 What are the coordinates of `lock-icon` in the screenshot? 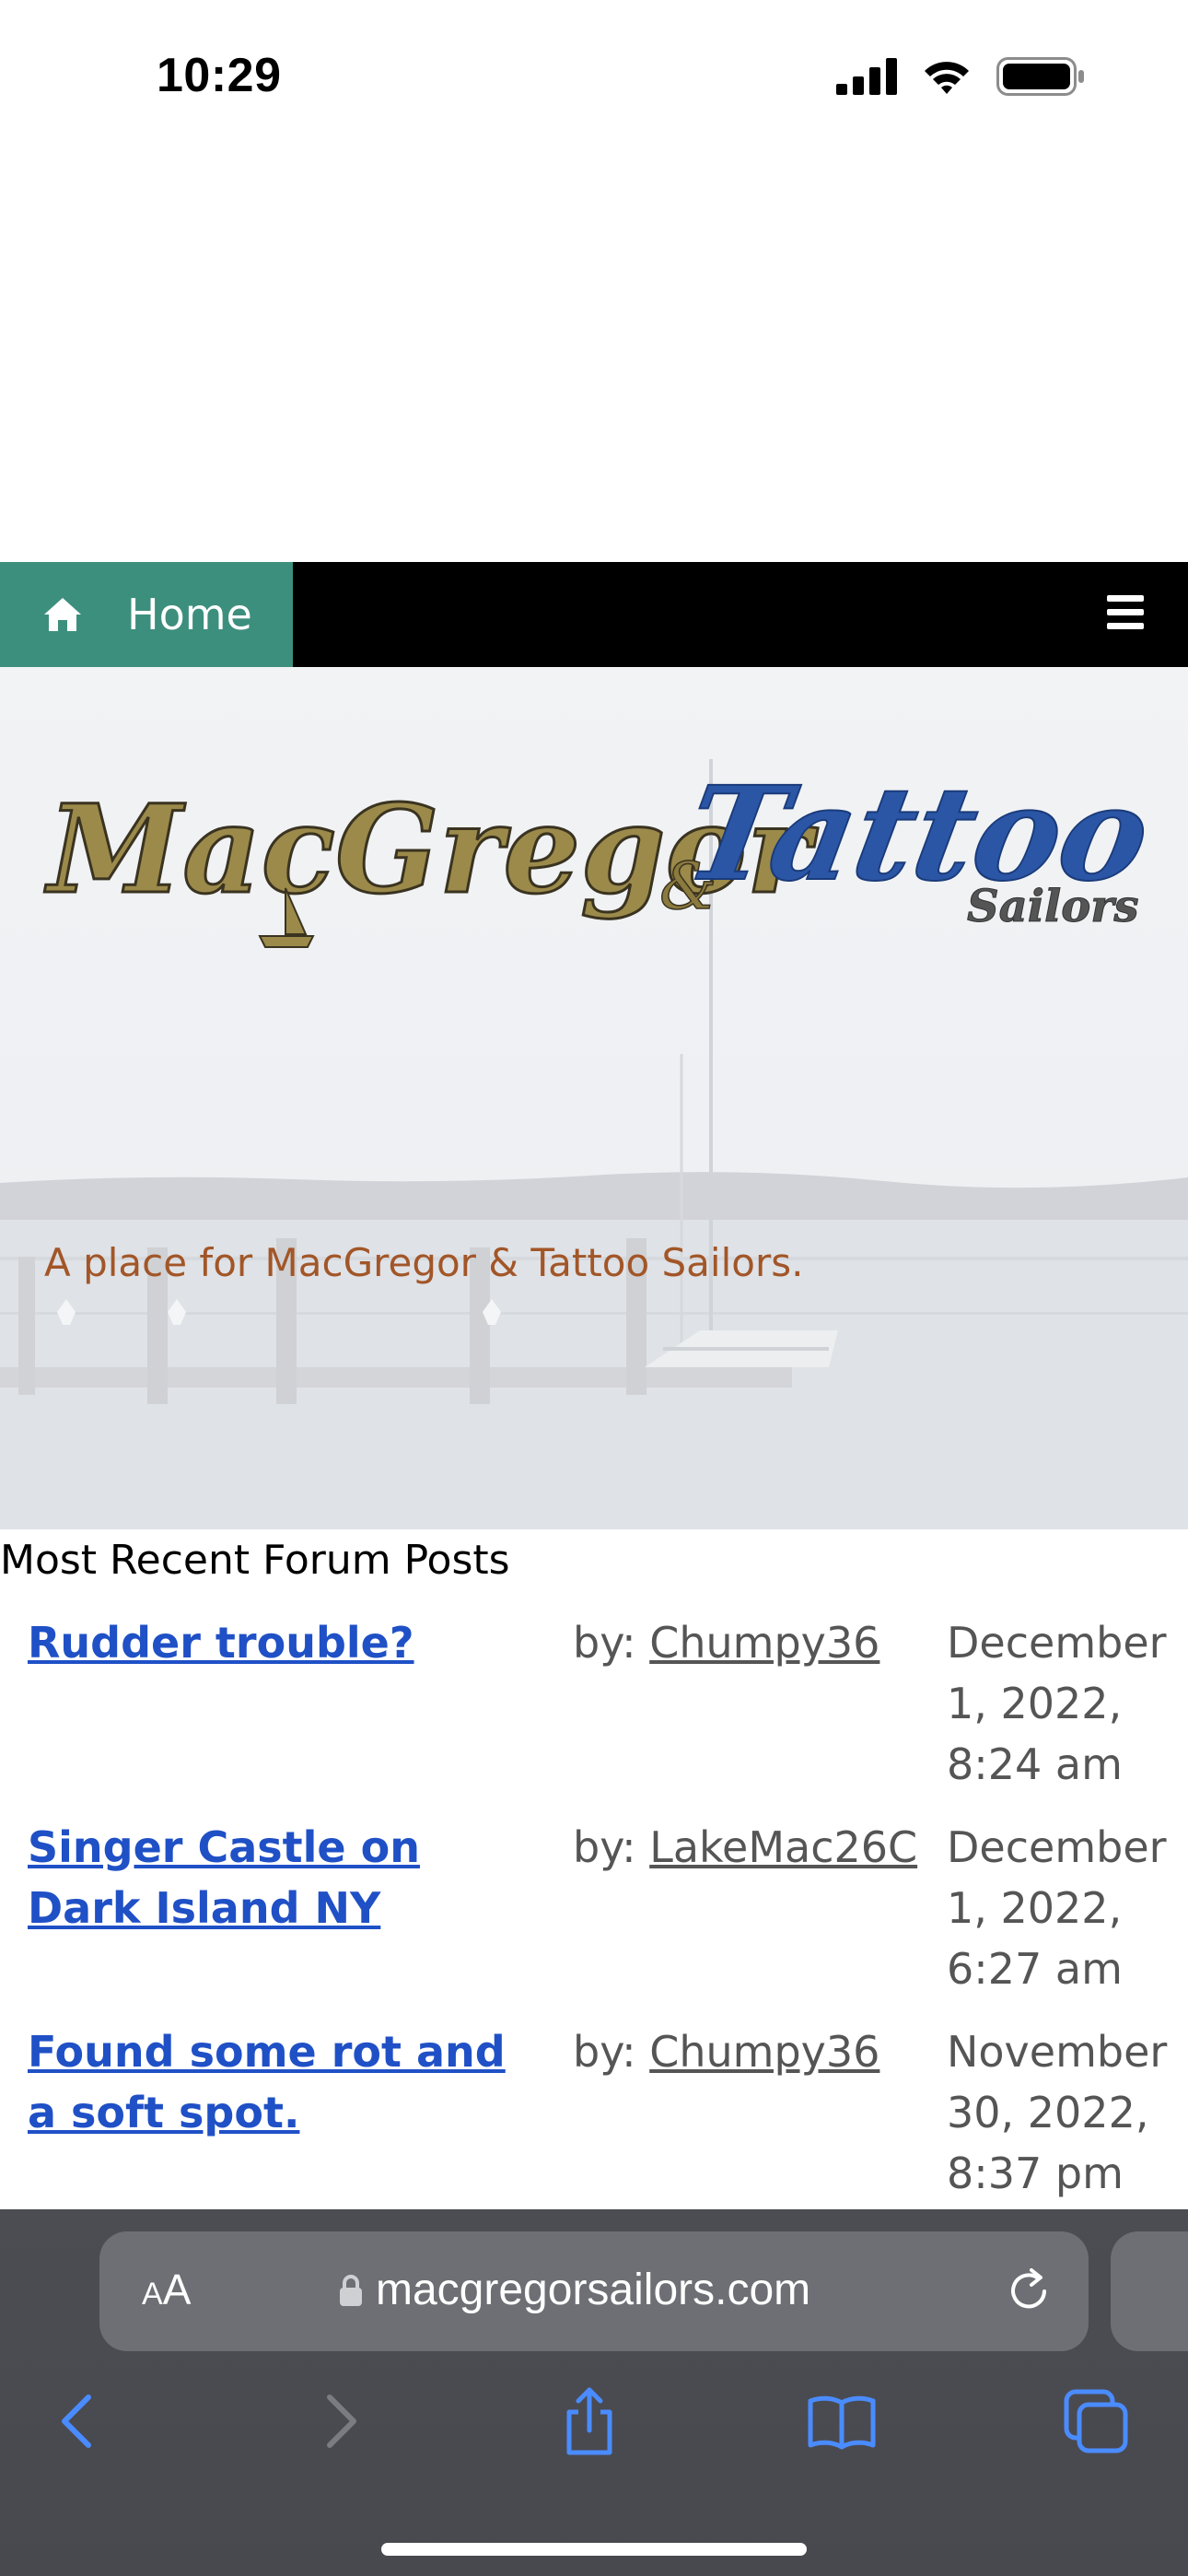 It's located at (351, 2290).